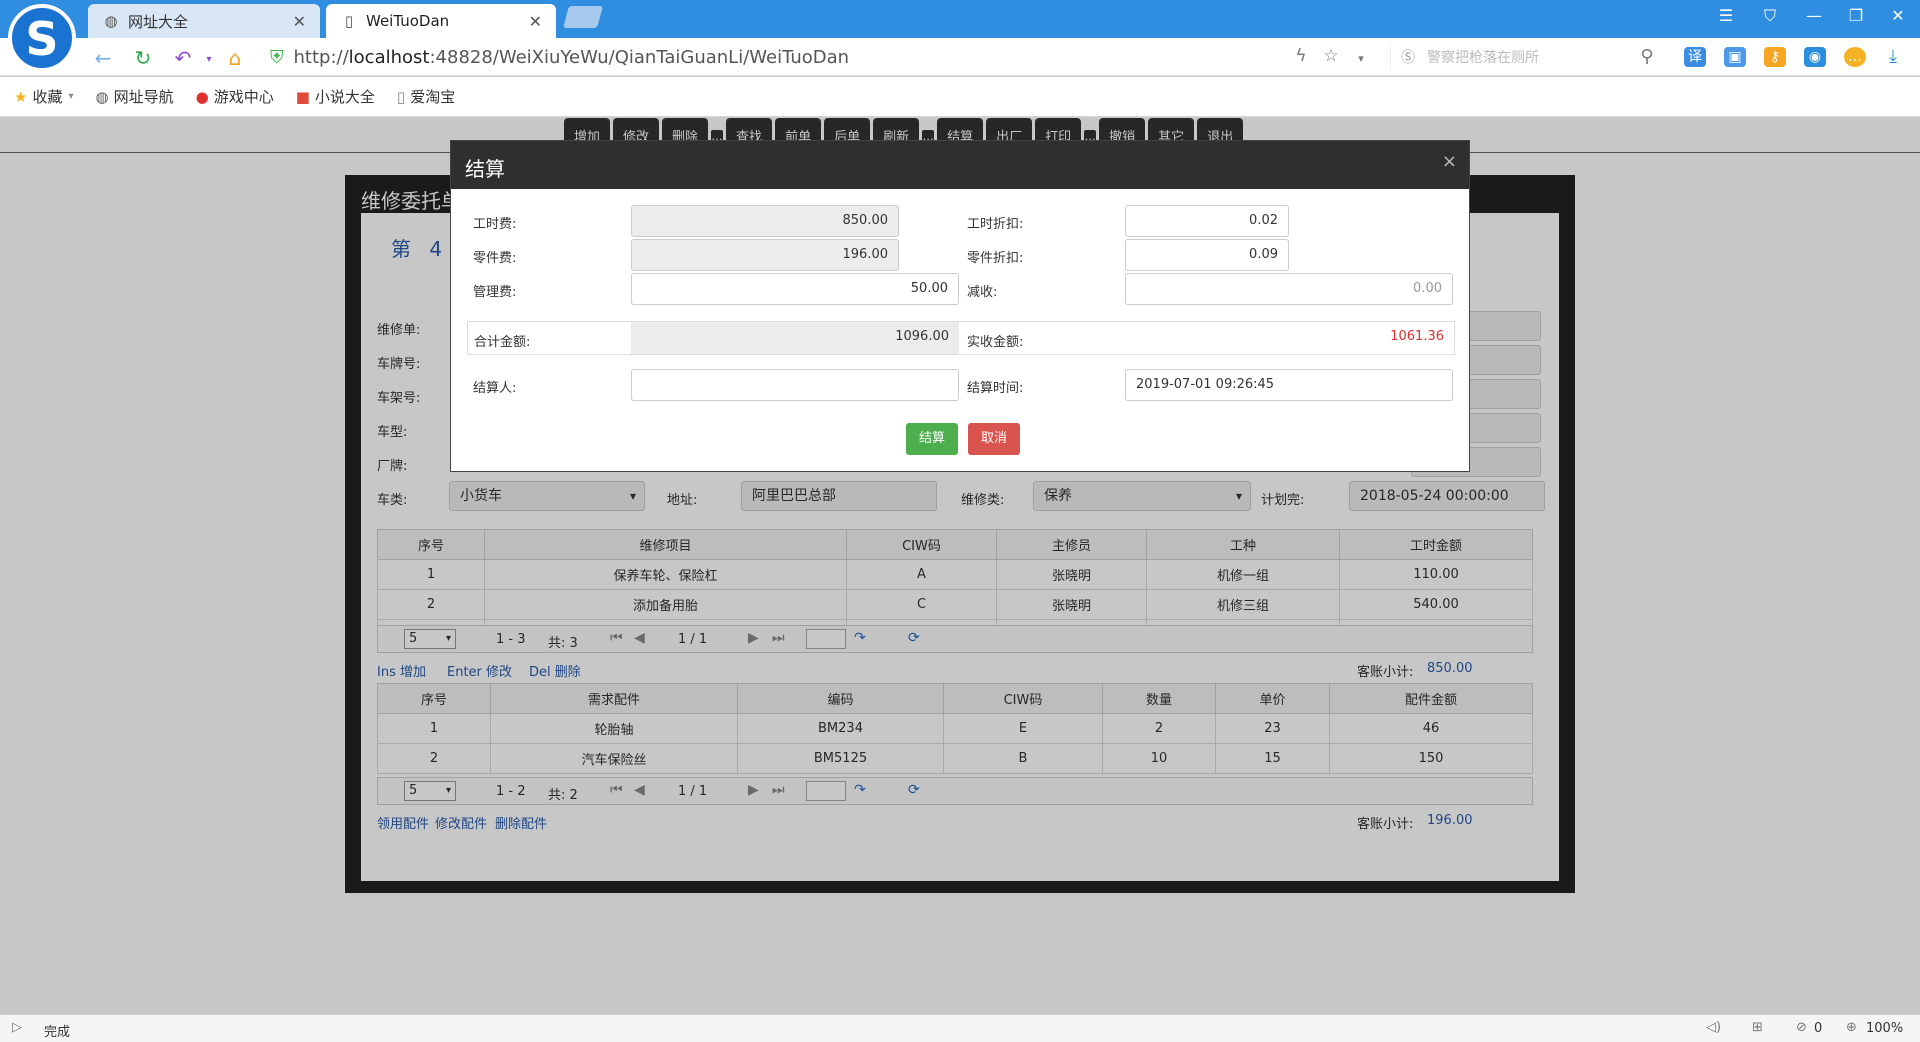  What do you see at coordinates (17, 1027) in the screenshot?
I see `play-icon: ▷` at bounding box center [17, 1027].